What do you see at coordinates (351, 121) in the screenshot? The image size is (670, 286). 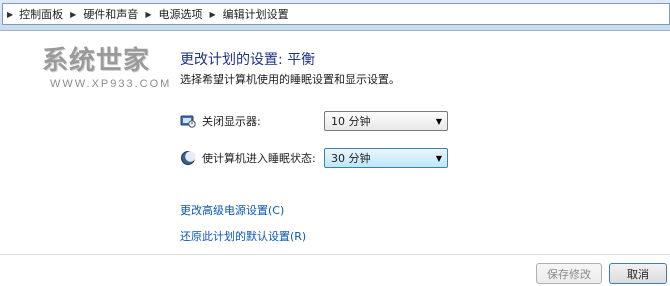 I see `display-off-value: 10 分钟` at bounding box center [351, 121].